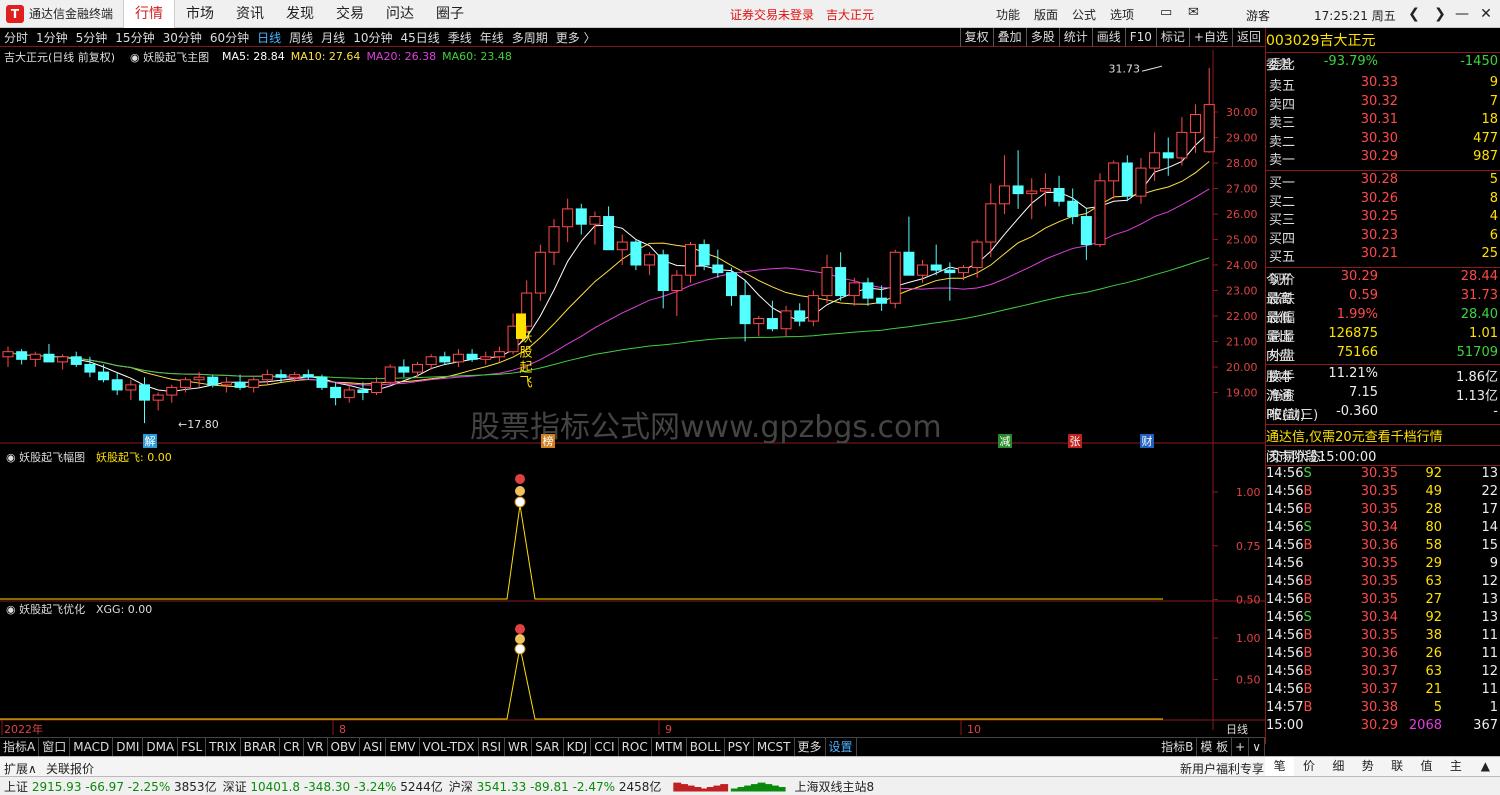 The width and height of the screenshot is (1500, 795). What do you see at coordinates (1210, 37) in the screenshot?
I see `toolbar-+自选: +自选` at bounding box center [1210, 37].